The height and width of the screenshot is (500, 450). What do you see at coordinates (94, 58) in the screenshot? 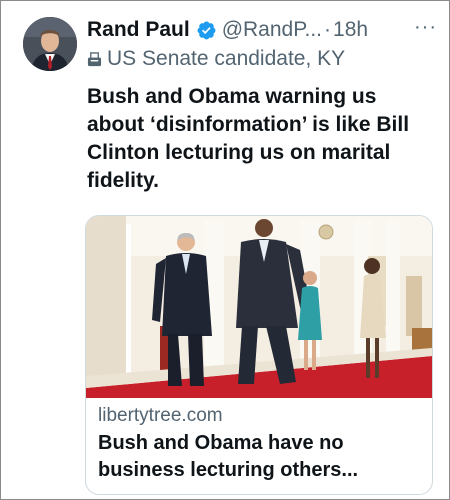
I see `ballot-box-icon` at bounding box center [94, 58].